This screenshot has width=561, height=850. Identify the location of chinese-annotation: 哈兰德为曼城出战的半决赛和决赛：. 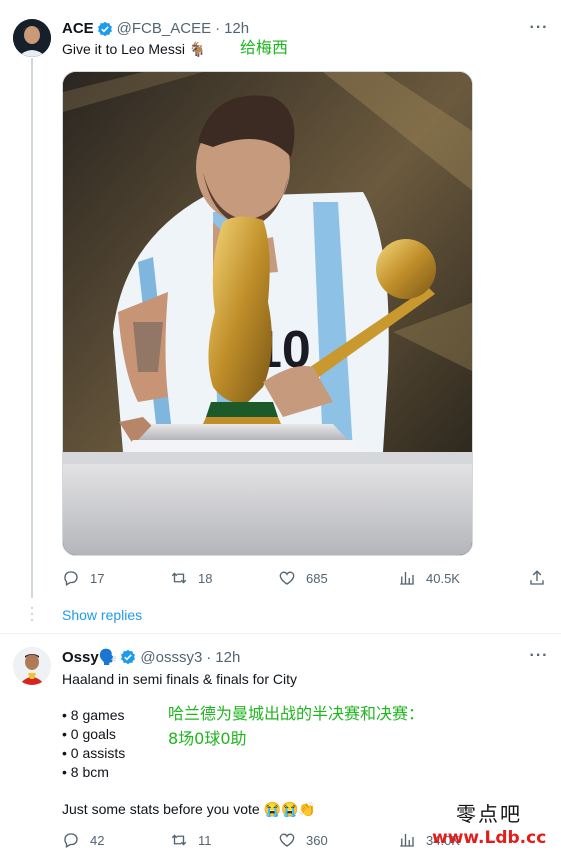
(296, 713).